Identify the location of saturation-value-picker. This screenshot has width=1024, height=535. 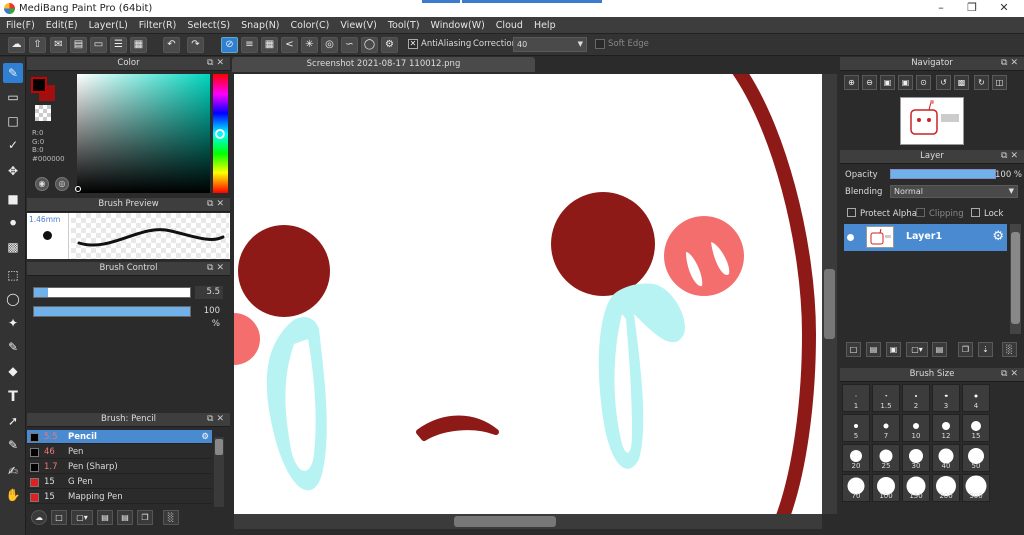
(143, 133).